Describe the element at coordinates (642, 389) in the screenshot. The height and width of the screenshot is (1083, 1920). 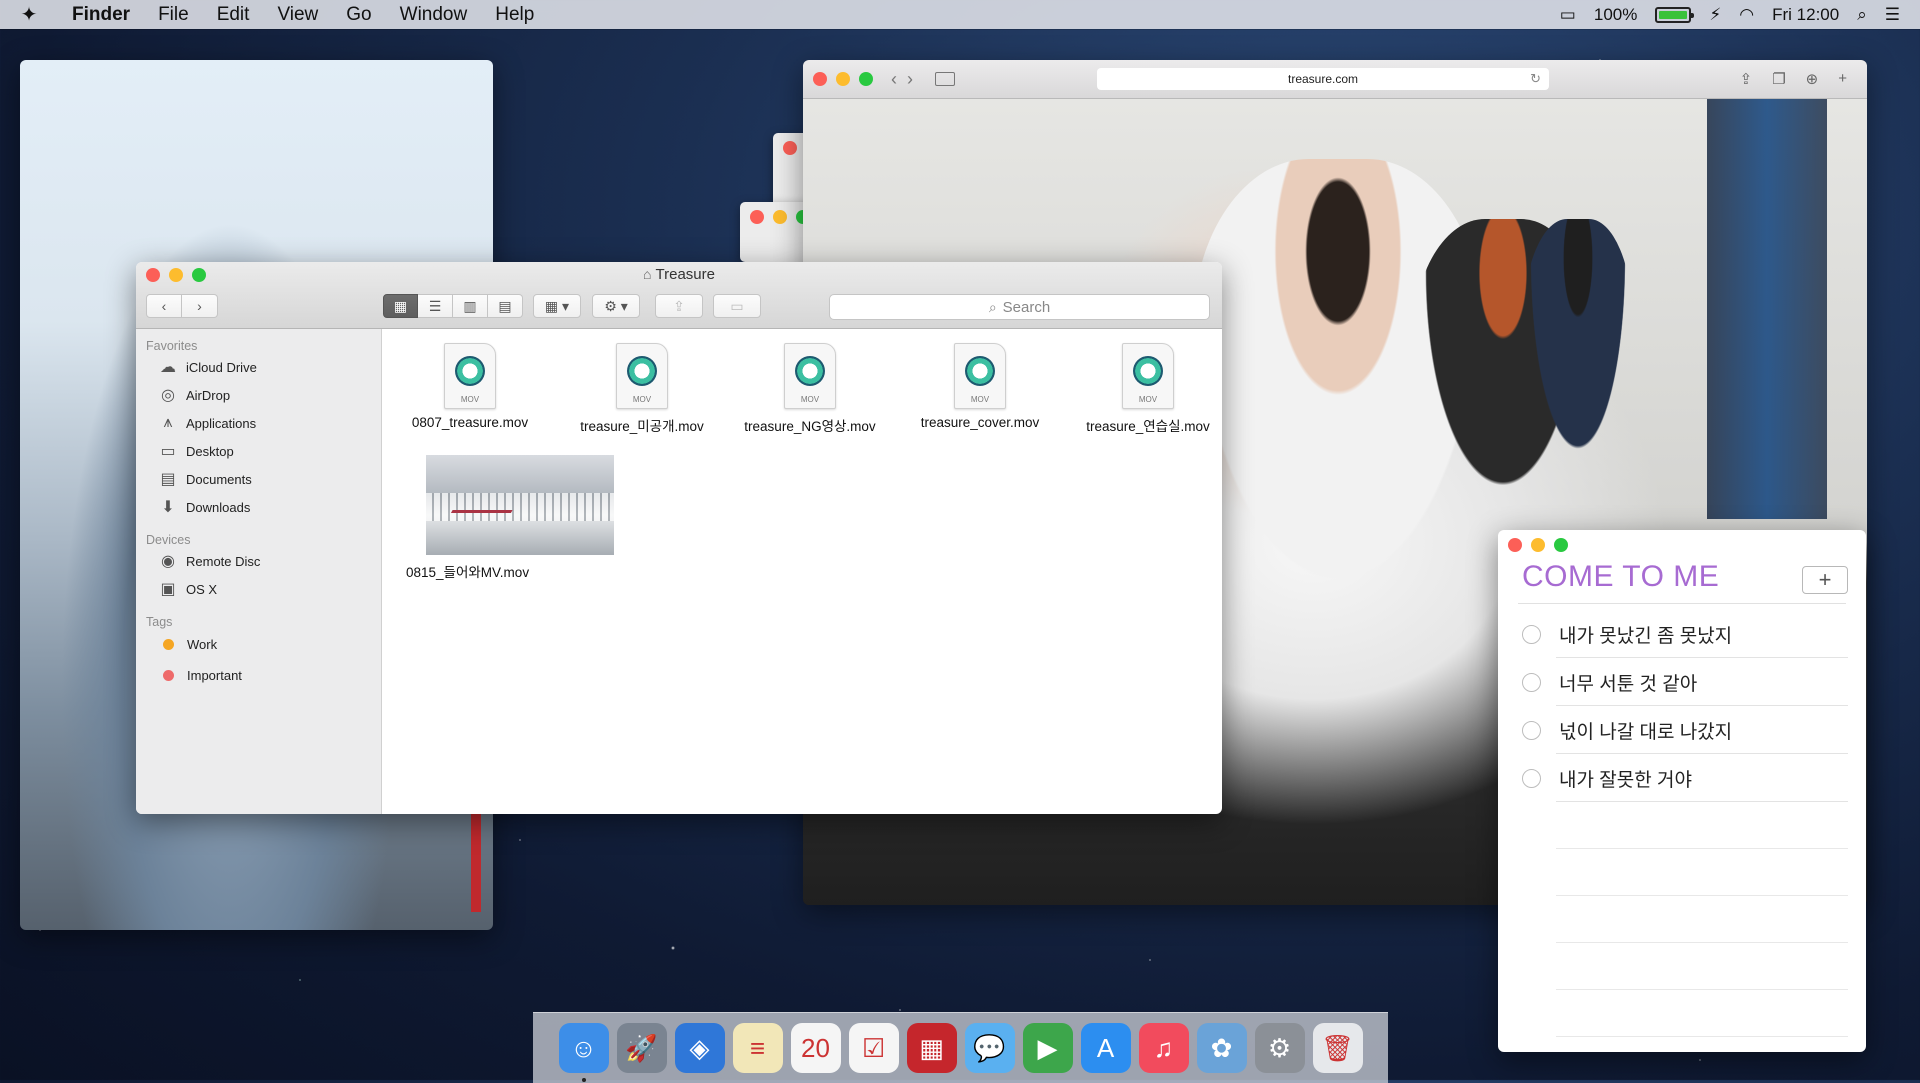
I see `file-item: MOV treasure_미공개.mov` at that location.